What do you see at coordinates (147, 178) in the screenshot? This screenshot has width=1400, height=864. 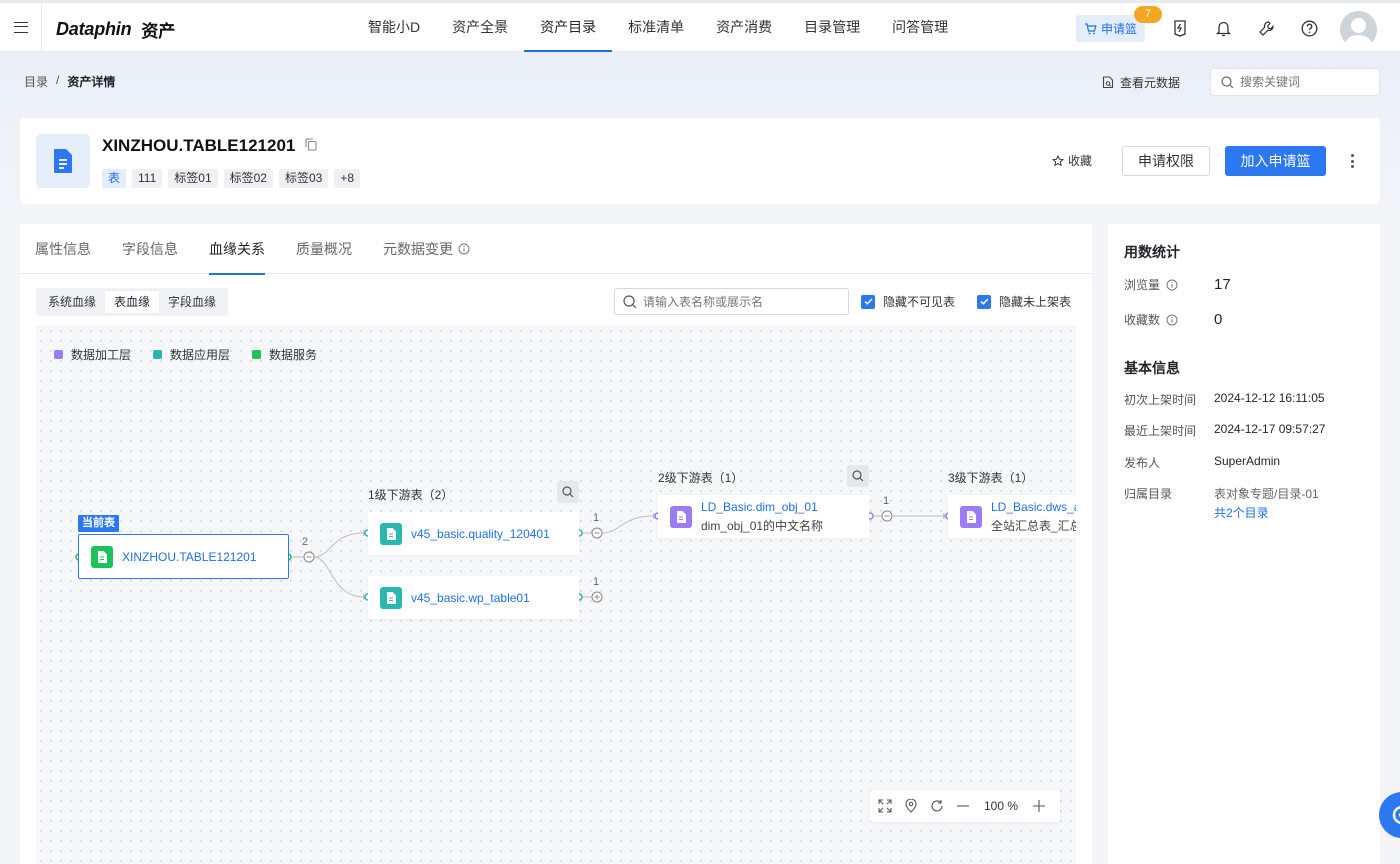 I see `tag-item: 111` at bounding box center [147, 178].